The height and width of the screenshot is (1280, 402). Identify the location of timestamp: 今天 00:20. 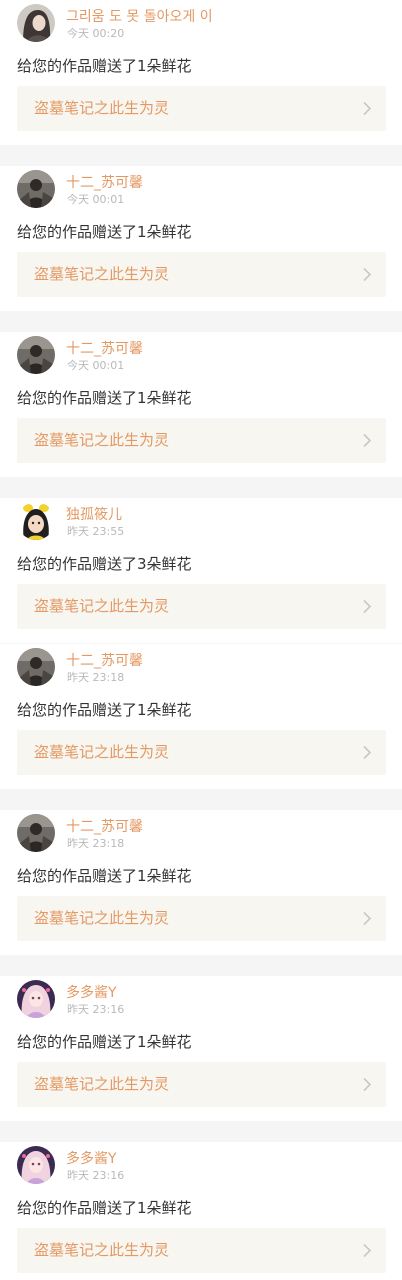
(96, 33).